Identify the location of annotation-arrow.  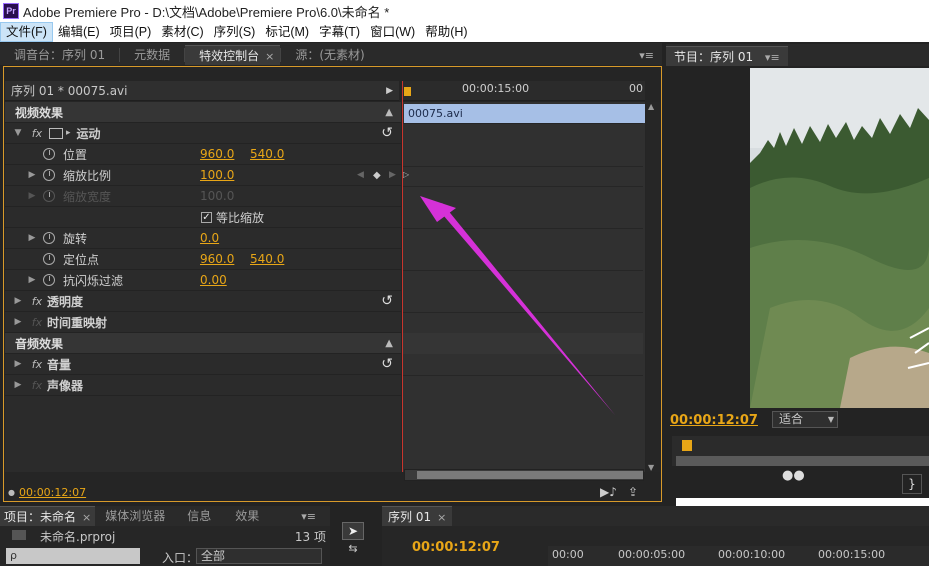
(517, 305).